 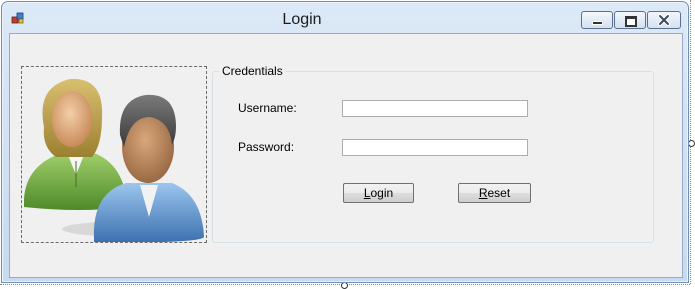 What do you see at coordinates (435, 147) in the screenshot?
I see `password-field` at bounding box center [435, 147].